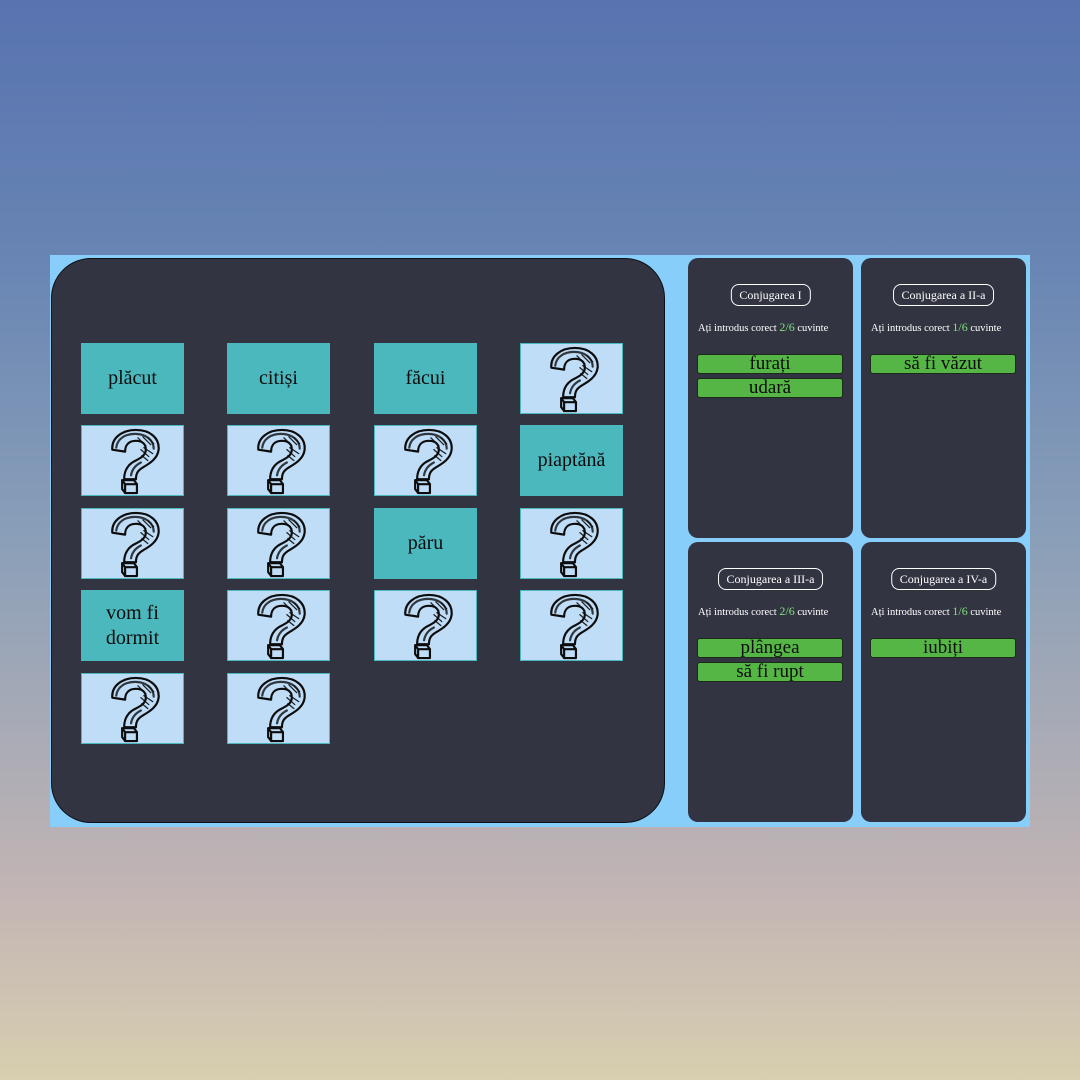  Describe the element at coordinates (770, 648) in the screenshot. I see `answer-item: plângea` at that location.